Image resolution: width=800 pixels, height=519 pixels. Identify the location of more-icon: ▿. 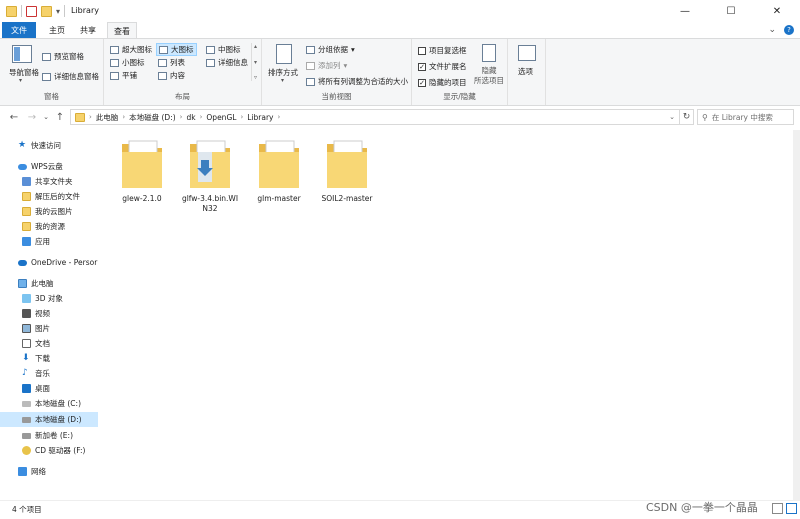
(255, 77).